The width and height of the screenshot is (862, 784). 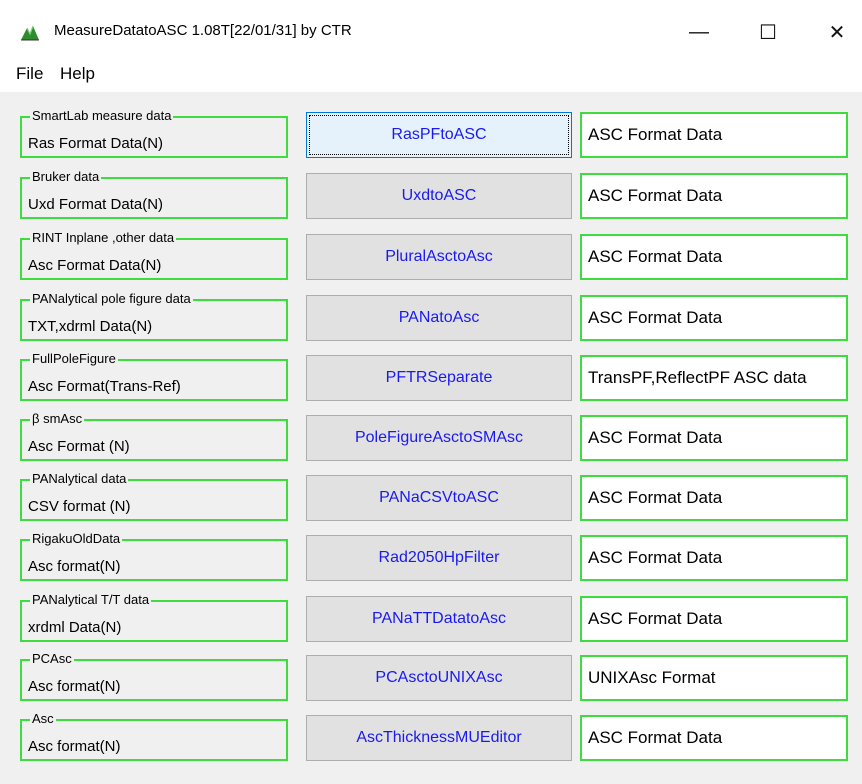 What do you see at coordinates (95, 265) in the screenshot?
I see `input-format-label: Asc Format Data(N)` at bounding box center [95, 265].